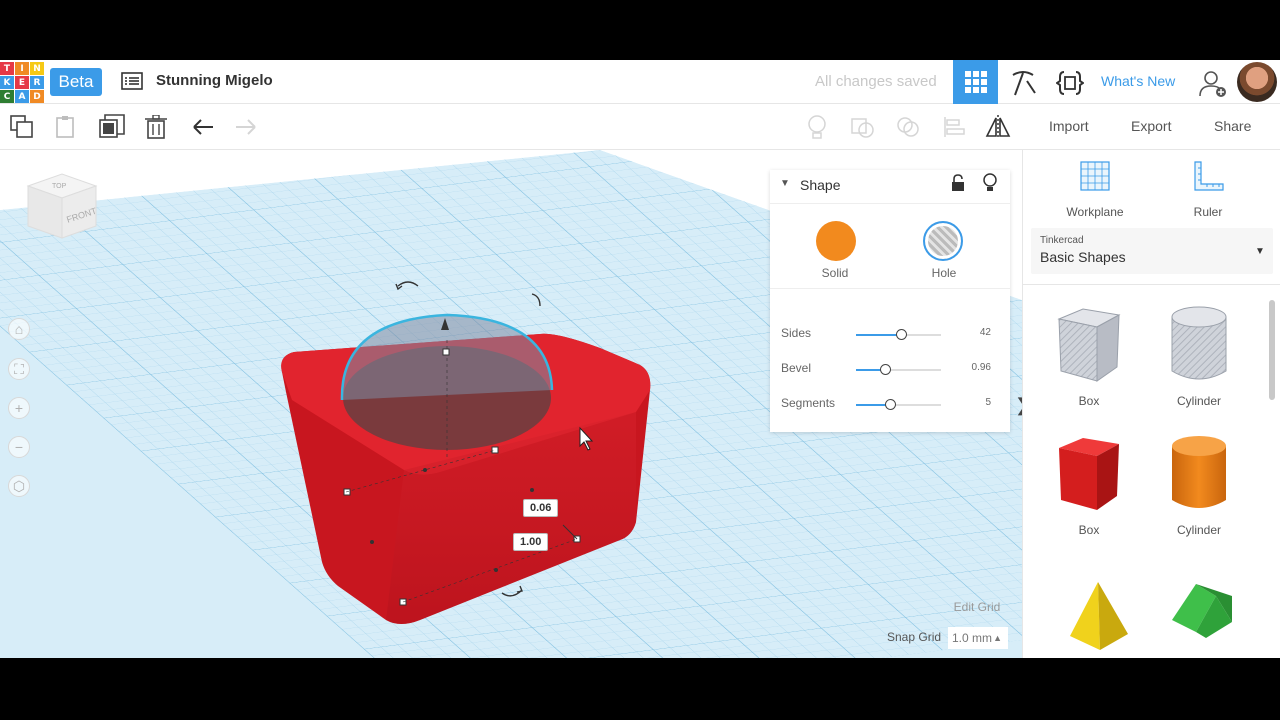 This screenshot has width=1280, height=720. What do you see at coordinates (785, 183) in the screenshot?
I see `collapse-caret-icon: ▼` at bounding box center [785, 183].